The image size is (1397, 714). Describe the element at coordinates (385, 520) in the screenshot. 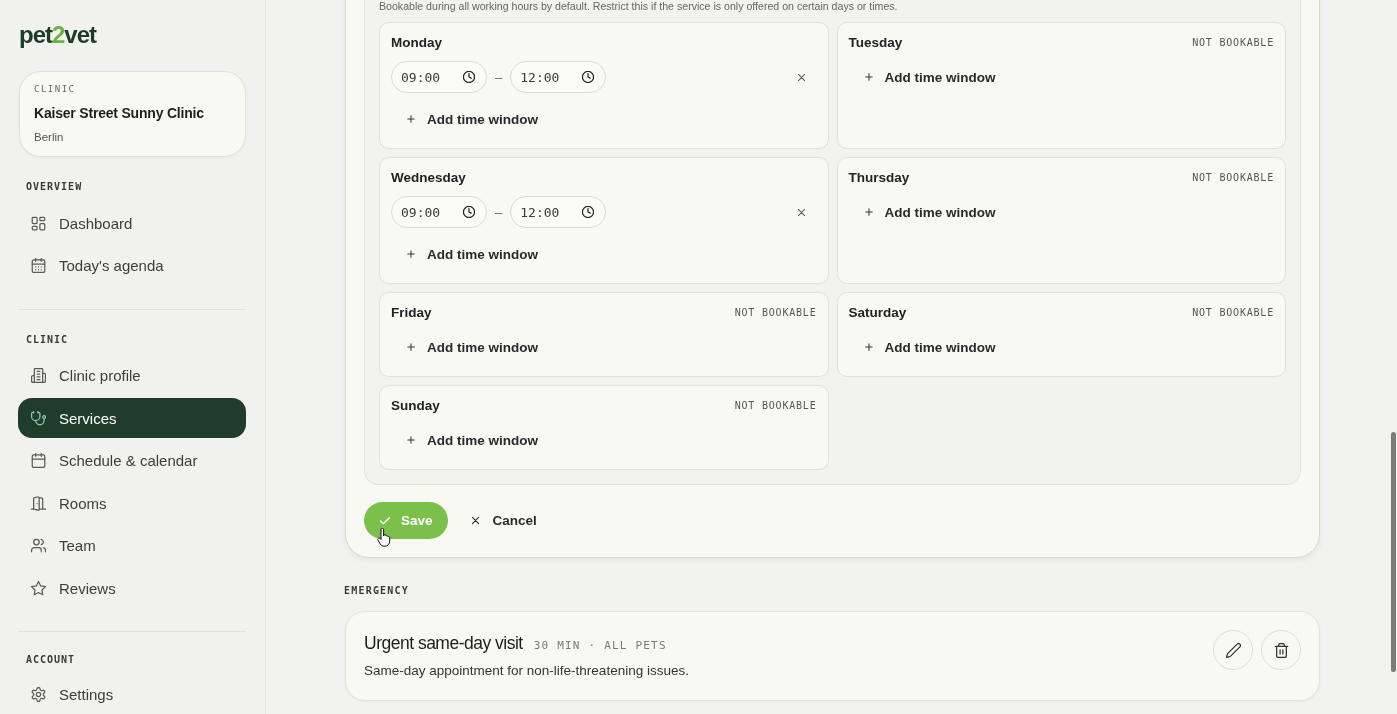

I see `check-icon` at that location.